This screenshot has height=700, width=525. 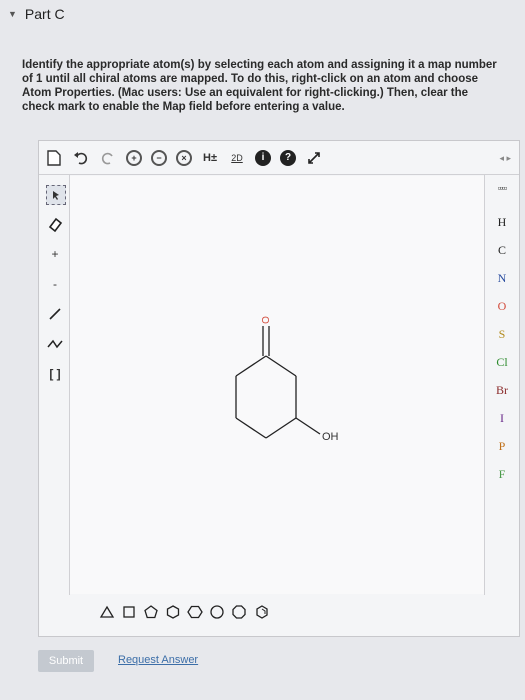 I want to click on chain-tool-icon, so click(x=55, y=344).